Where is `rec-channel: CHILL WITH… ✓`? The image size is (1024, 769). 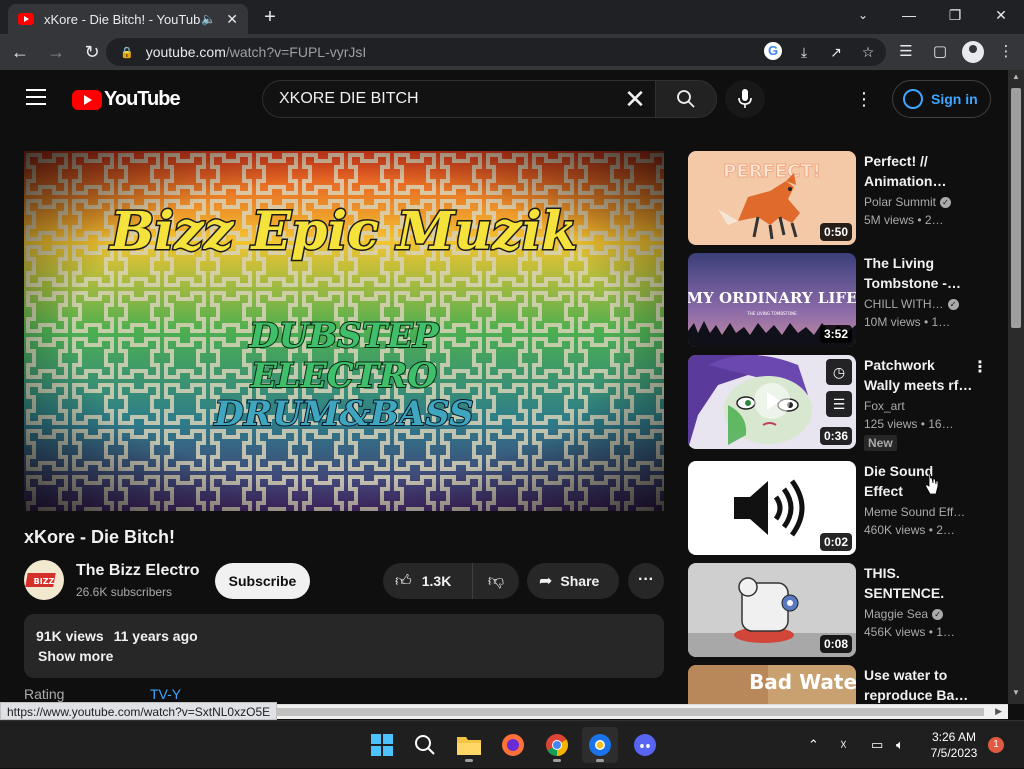
rec-channel: CHILL WITH… ✓ is located at coordinates (919, 304).